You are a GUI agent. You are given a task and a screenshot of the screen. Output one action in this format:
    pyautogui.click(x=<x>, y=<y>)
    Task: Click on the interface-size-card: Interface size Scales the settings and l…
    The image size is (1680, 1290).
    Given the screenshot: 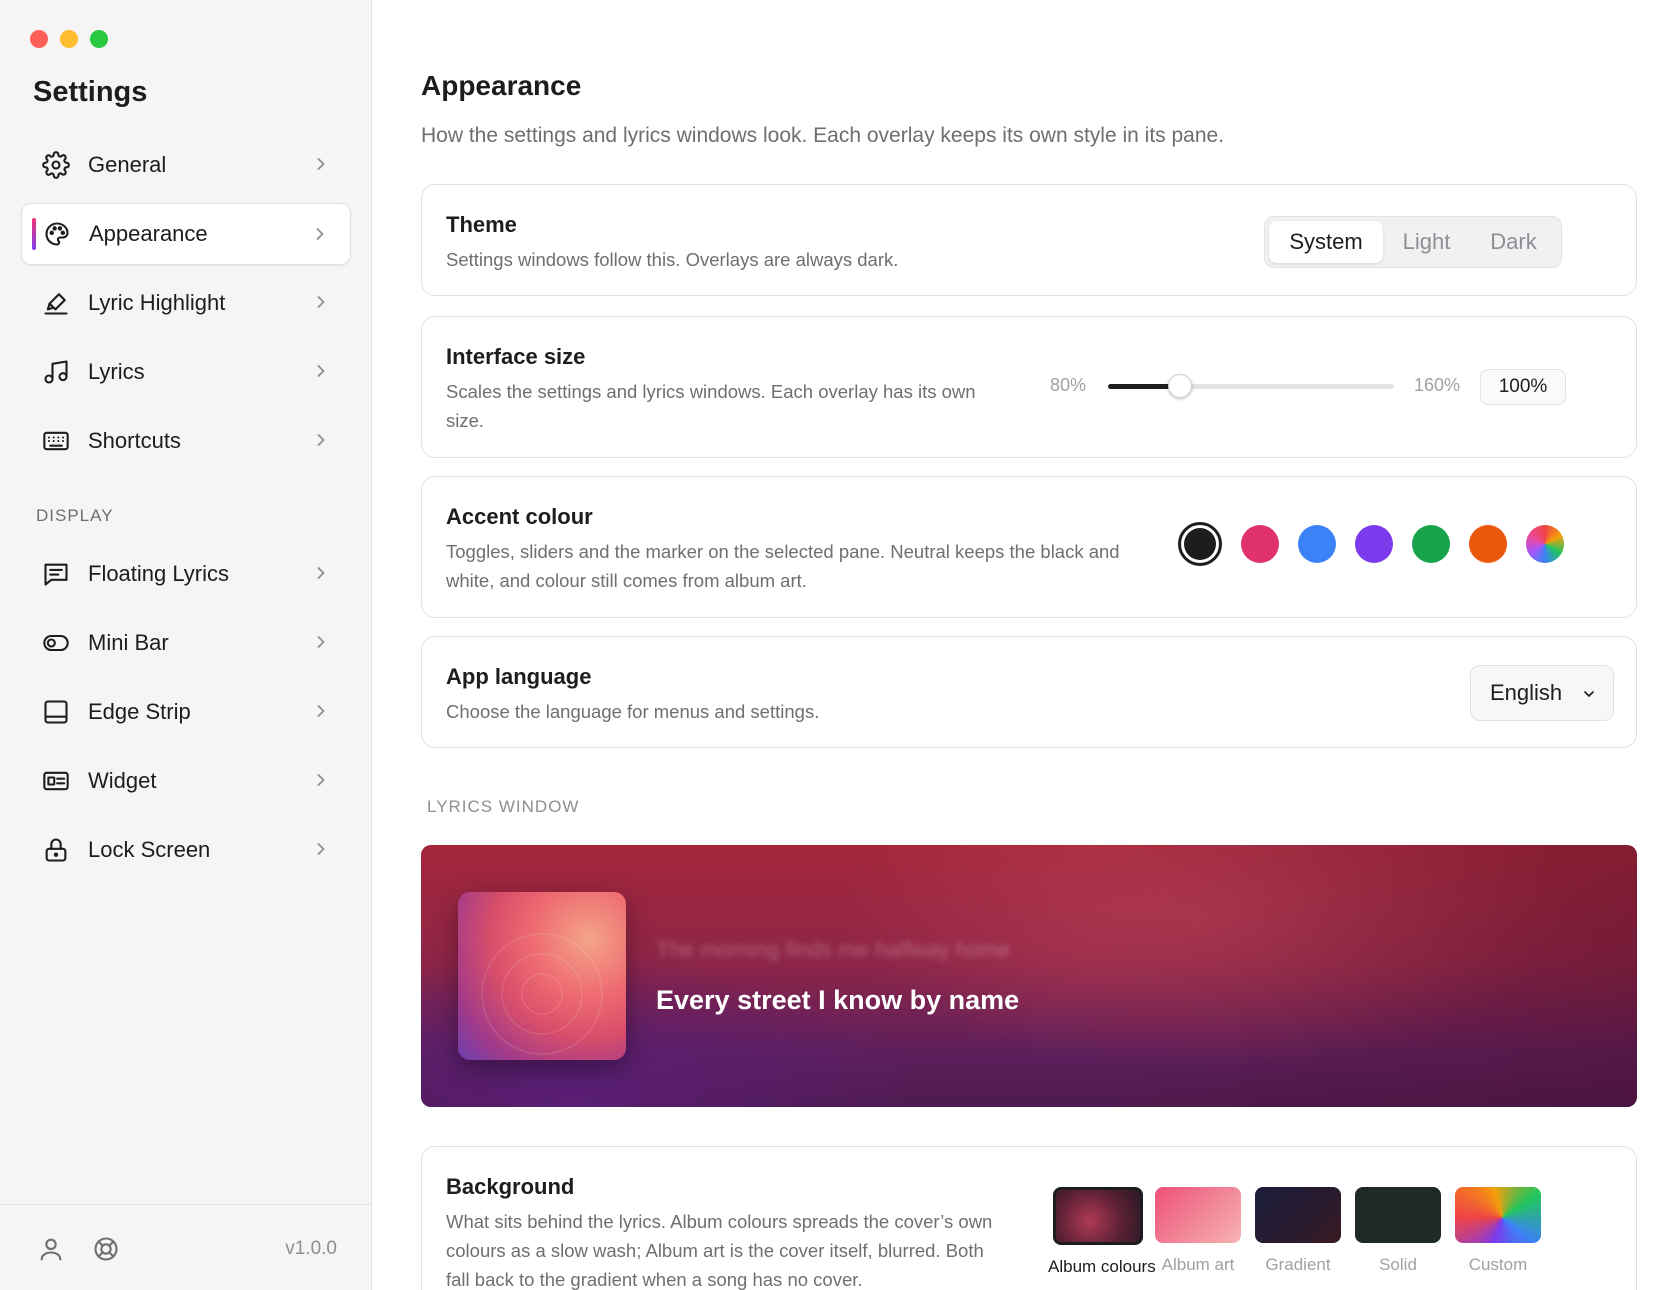 What is the action you would take?
    pyautogui.click(x=1029, y=387)
    